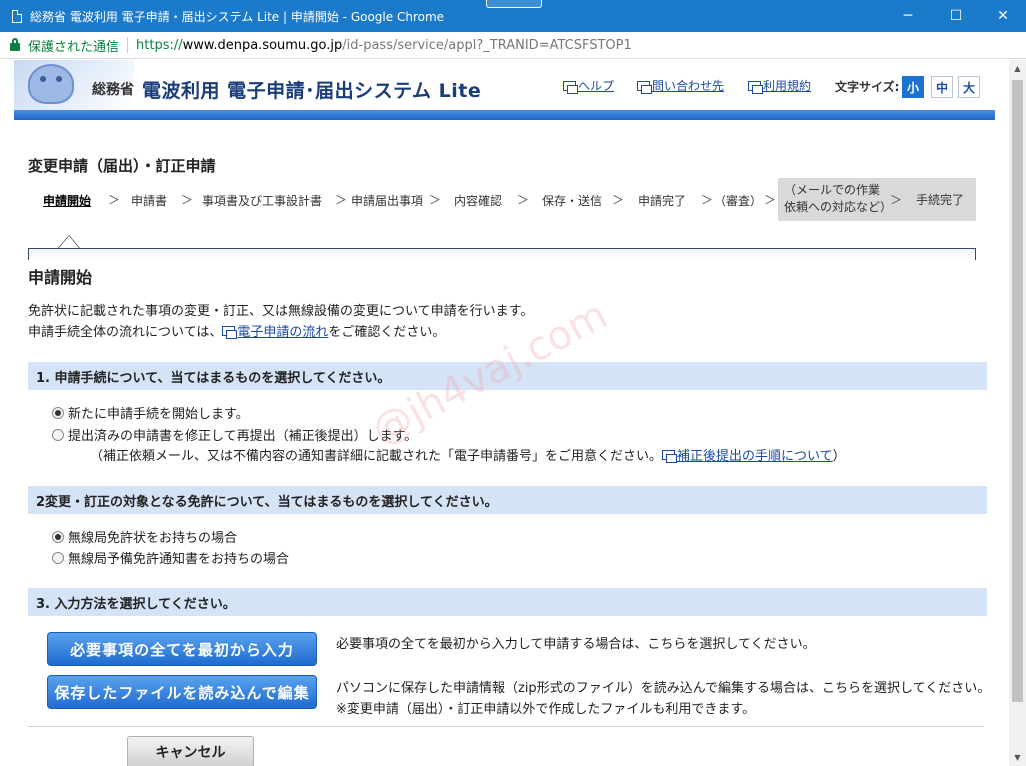 The height and width of the screenshot is (766, 1026). I want to click on terms-link: 利用規約, so click(779, 85).